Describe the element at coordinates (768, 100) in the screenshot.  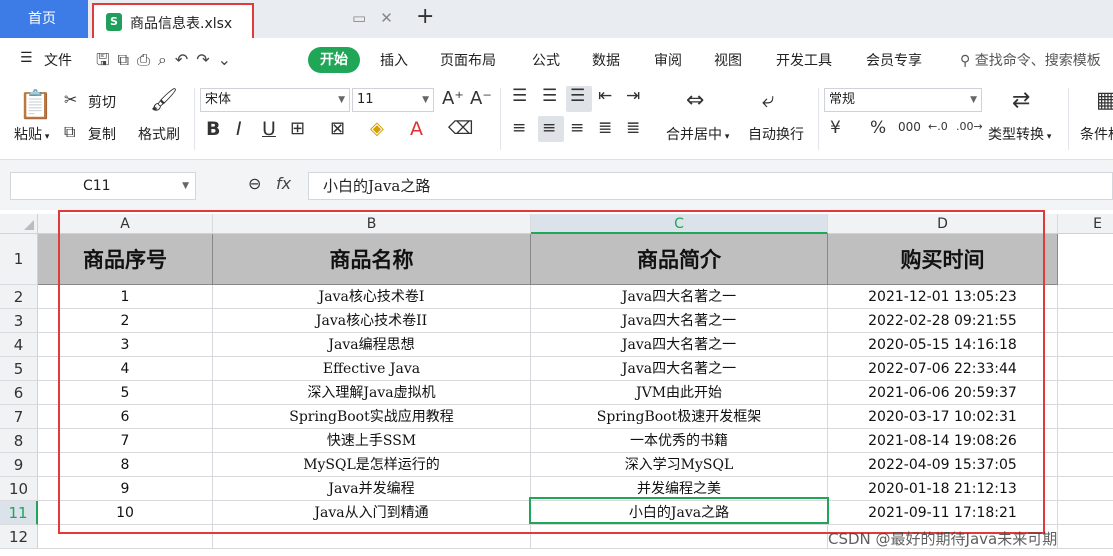
I see `wrap-text-icon: ⤶` at that location.